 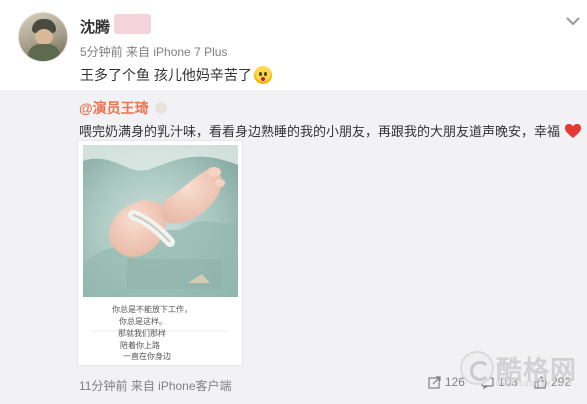 What do you see at coordinates (160, 108) in the screenshot?
I see `verified-badge-icon` at bounding box center [160, 108].